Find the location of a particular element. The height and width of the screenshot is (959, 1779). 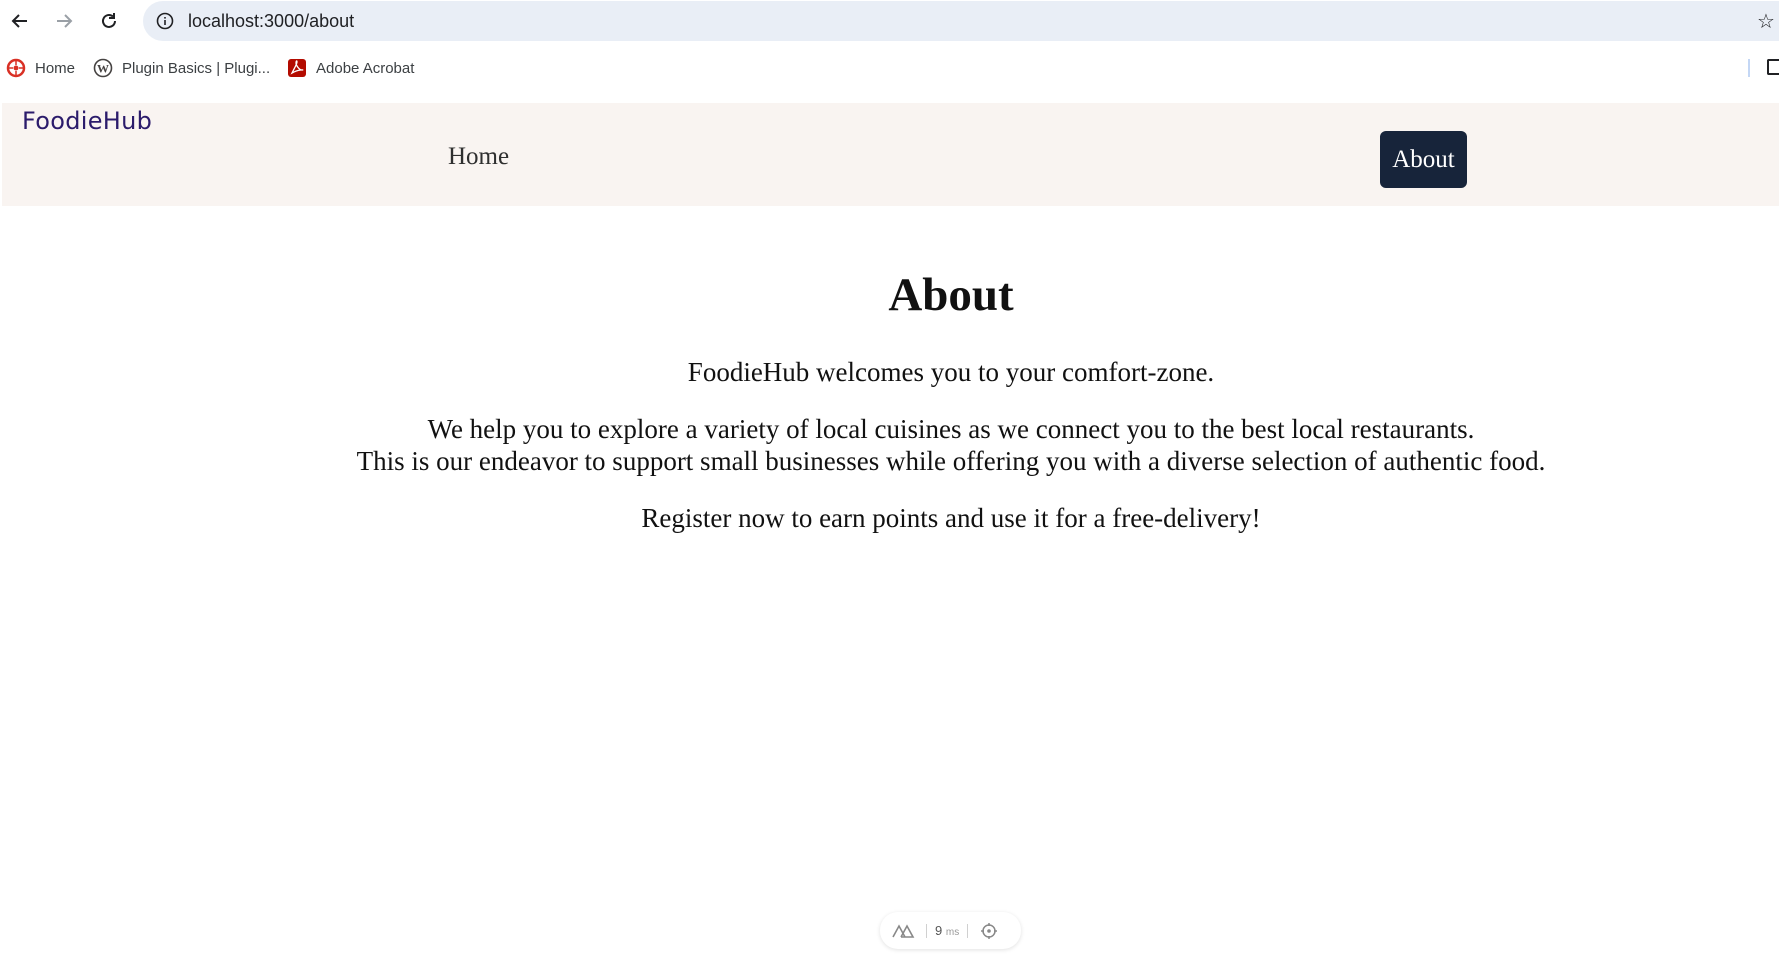

forward-button is located at coordinates (64, 21).